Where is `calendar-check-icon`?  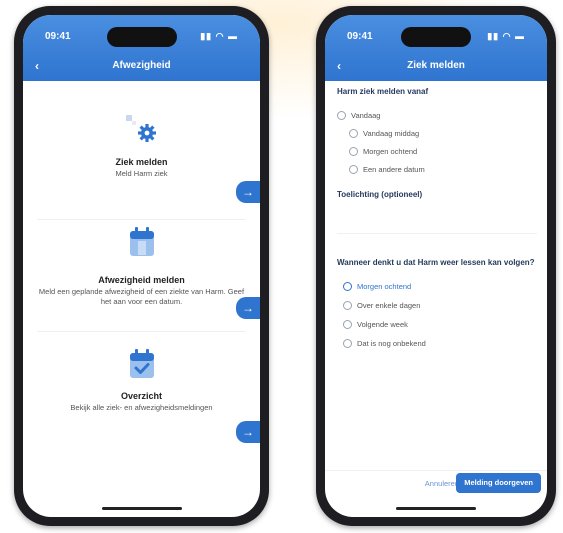 calendar-check-icon is located at coordinates (142, 363).